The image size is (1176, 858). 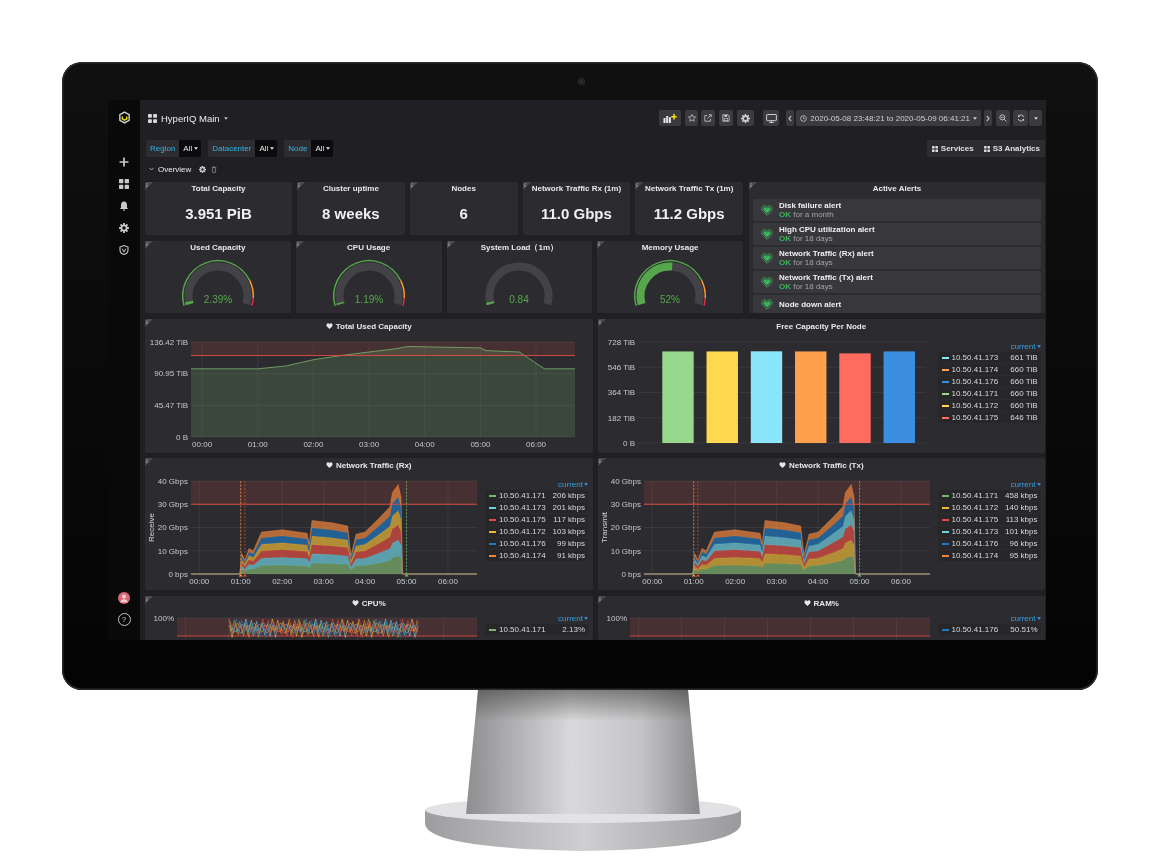 I want to click on alert-item: Network Traffic (Tx) alert OK for 18 days, so click(x=897, y=282).